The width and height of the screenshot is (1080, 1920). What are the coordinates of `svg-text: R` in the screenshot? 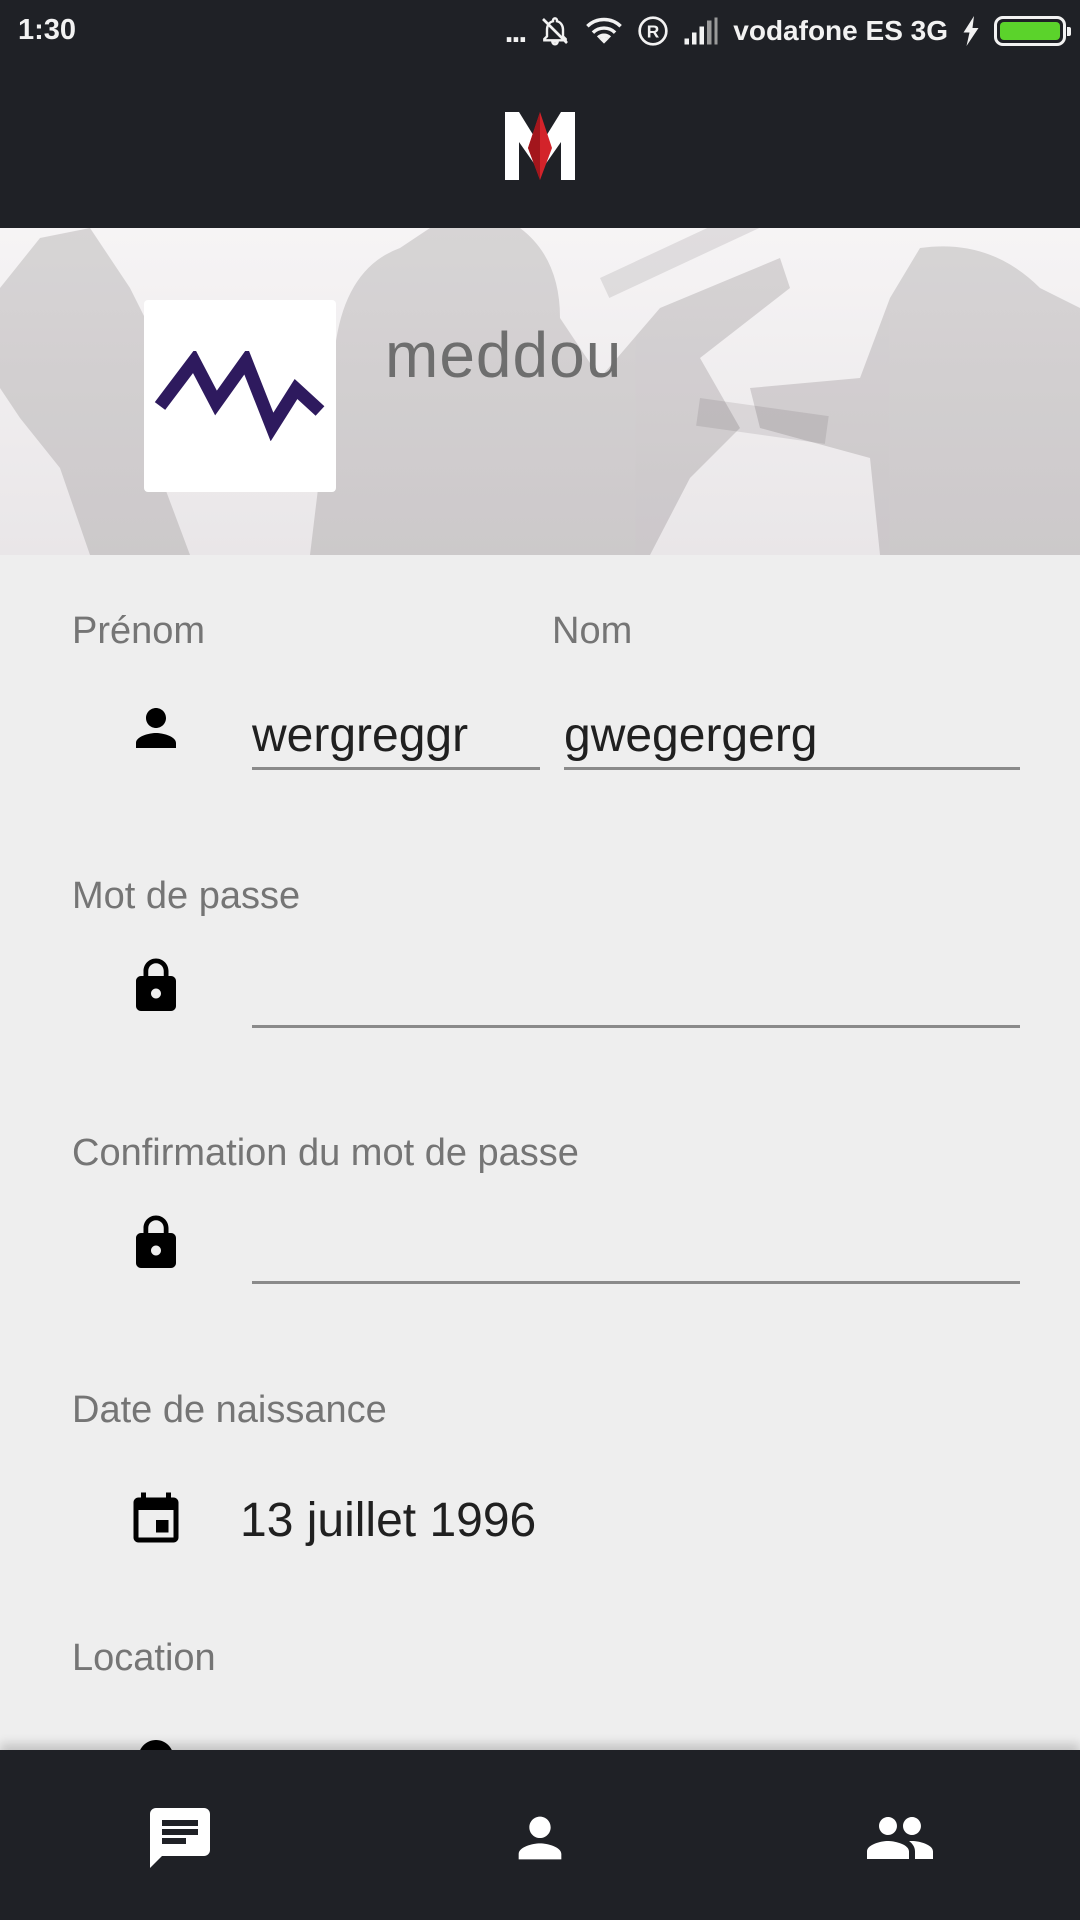 It's located at (653, 32).